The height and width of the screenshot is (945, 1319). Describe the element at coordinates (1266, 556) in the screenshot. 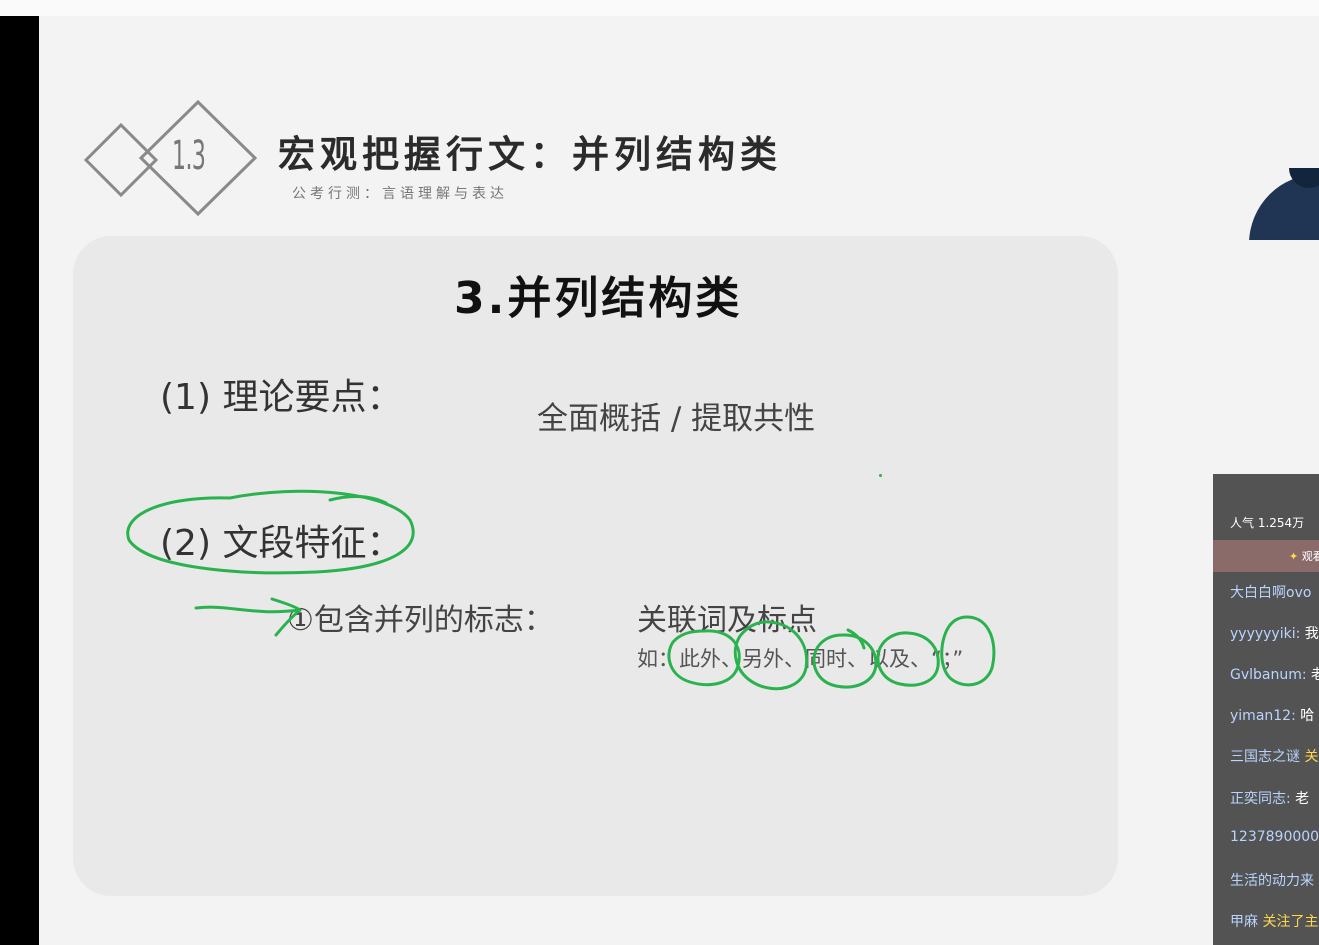

I see `watch-banner: ✦ 观看` at that location.